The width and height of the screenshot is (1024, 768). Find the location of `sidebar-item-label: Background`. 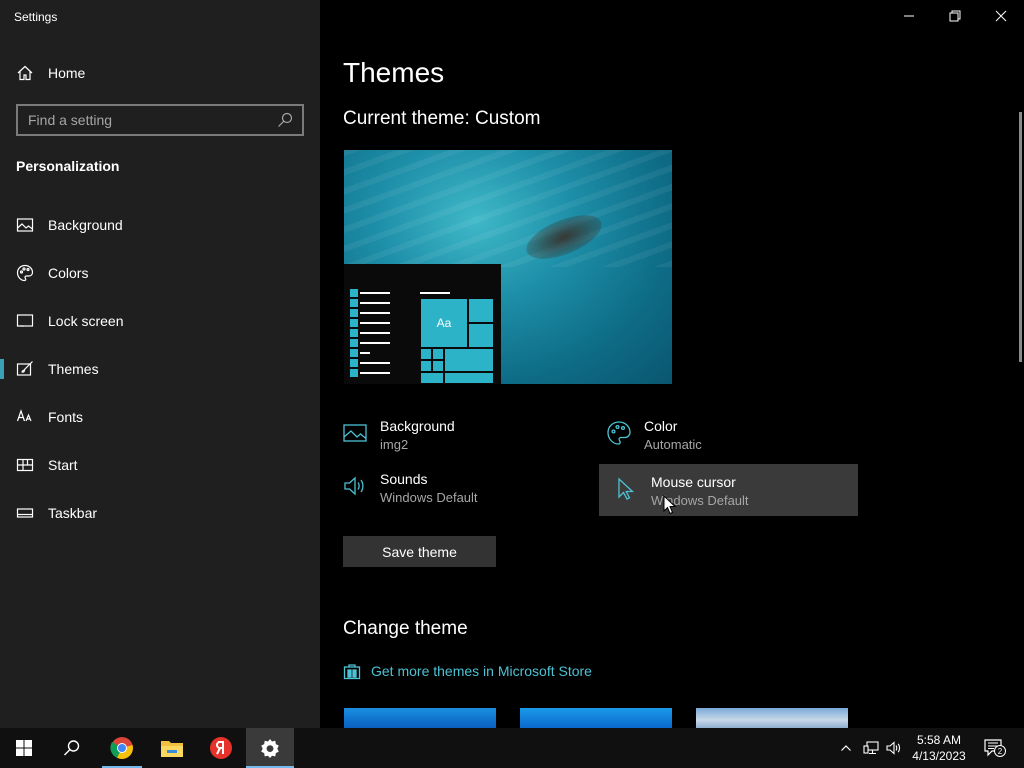

sidebar-item-label: Background is located at coordinates (85, 225).